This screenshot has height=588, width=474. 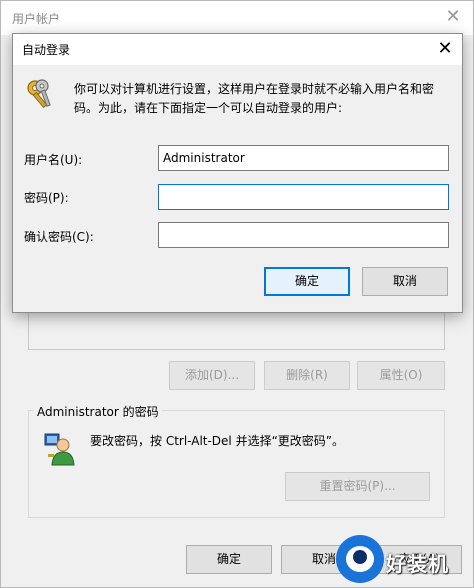 What do you see at coordinates (307, 281) in the screenshot?
I see `auto-login-ok-button: 确定` at bounding box center [307, 281].